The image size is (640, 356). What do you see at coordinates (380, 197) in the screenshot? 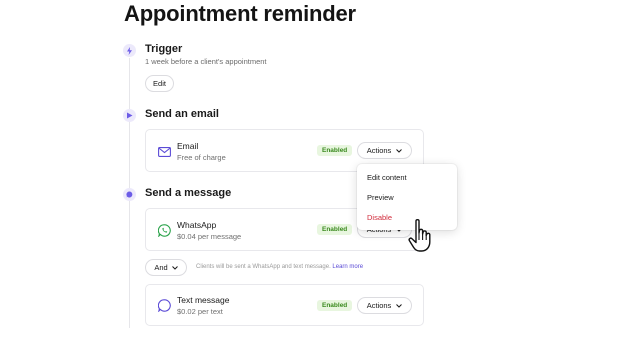
I see `menu-item-preview: Preview` at bounding box center [380, 197].